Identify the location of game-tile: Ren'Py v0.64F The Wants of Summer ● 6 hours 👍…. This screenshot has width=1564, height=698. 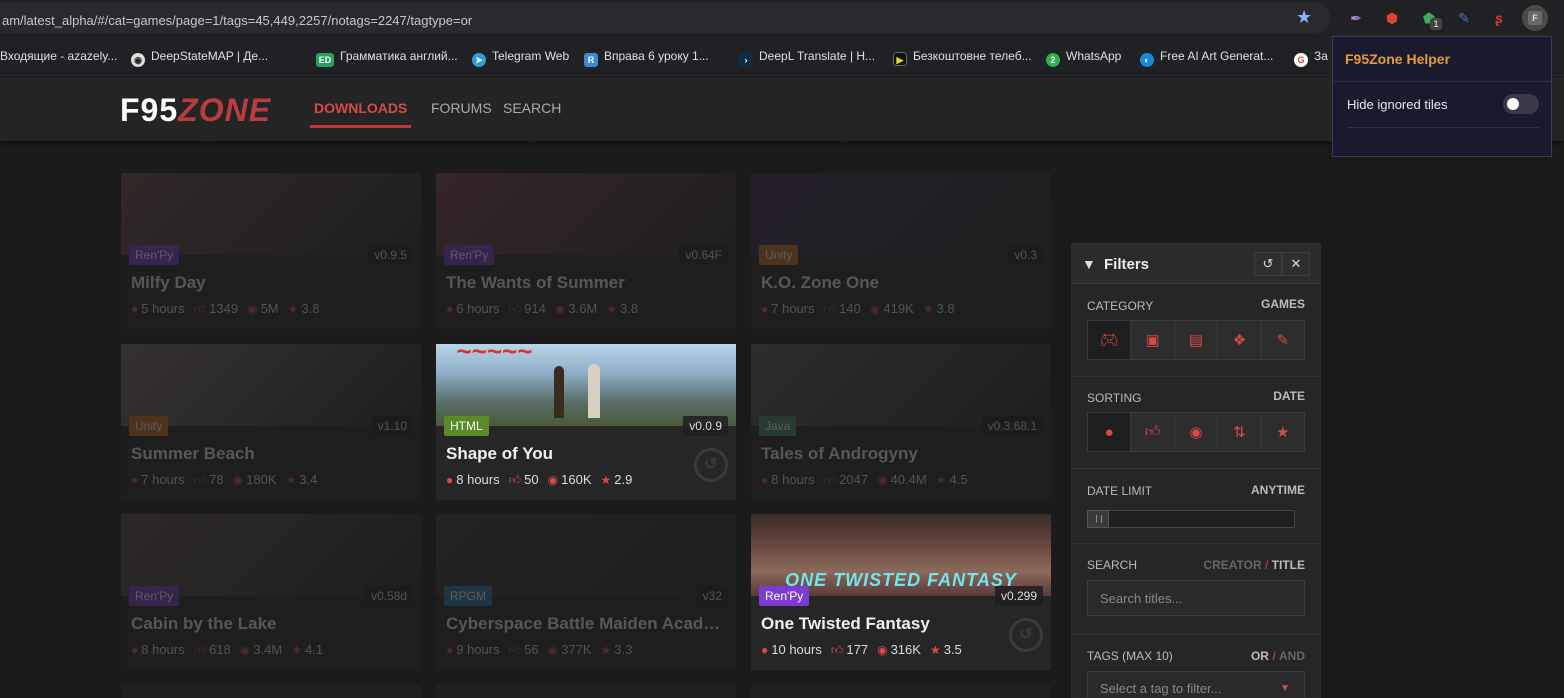
(586, 251).